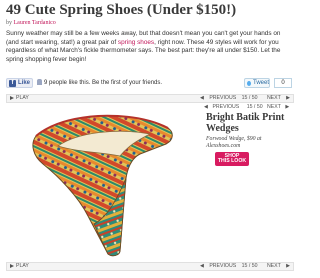 The height and width of the screenshot is (278, 320). I want to click on play-label: PLAY, so click(22, 98).